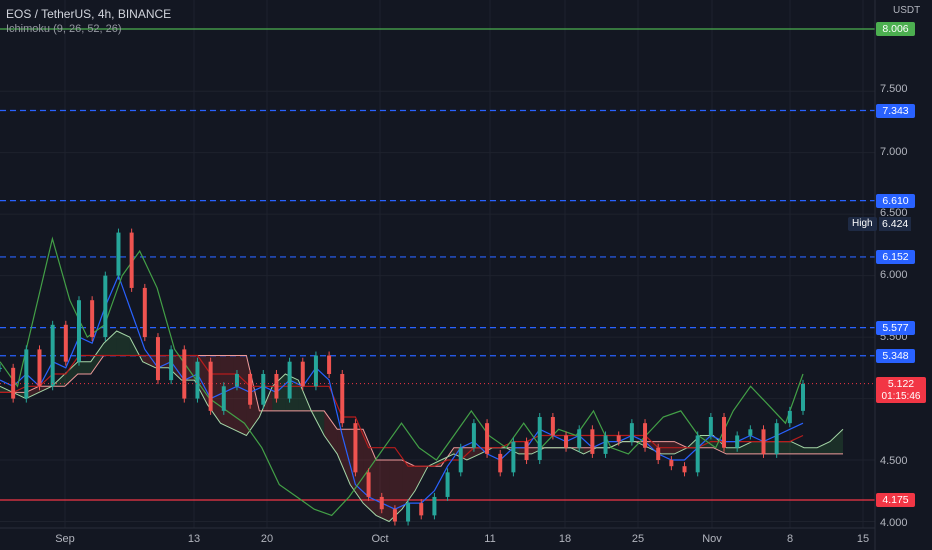 The image size is (932, 550). Describe the element at coordinates (894, 461) in the screenshot. I see `price-tick: 4.500` at that location.